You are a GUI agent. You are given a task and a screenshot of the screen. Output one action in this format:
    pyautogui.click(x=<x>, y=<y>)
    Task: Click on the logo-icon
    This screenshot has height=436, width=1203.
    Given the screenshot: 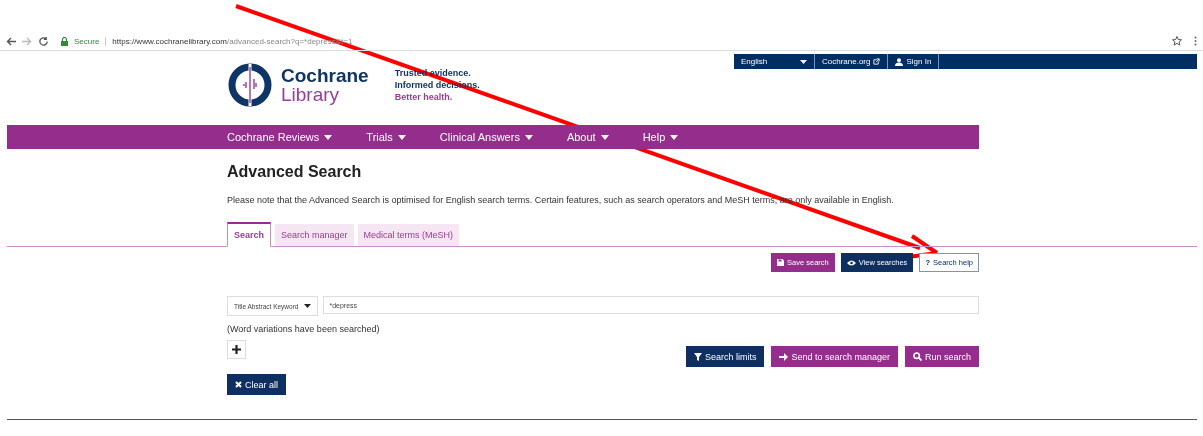 What is the action you would take?
    pyautogui.click(x=250, y=85)
    